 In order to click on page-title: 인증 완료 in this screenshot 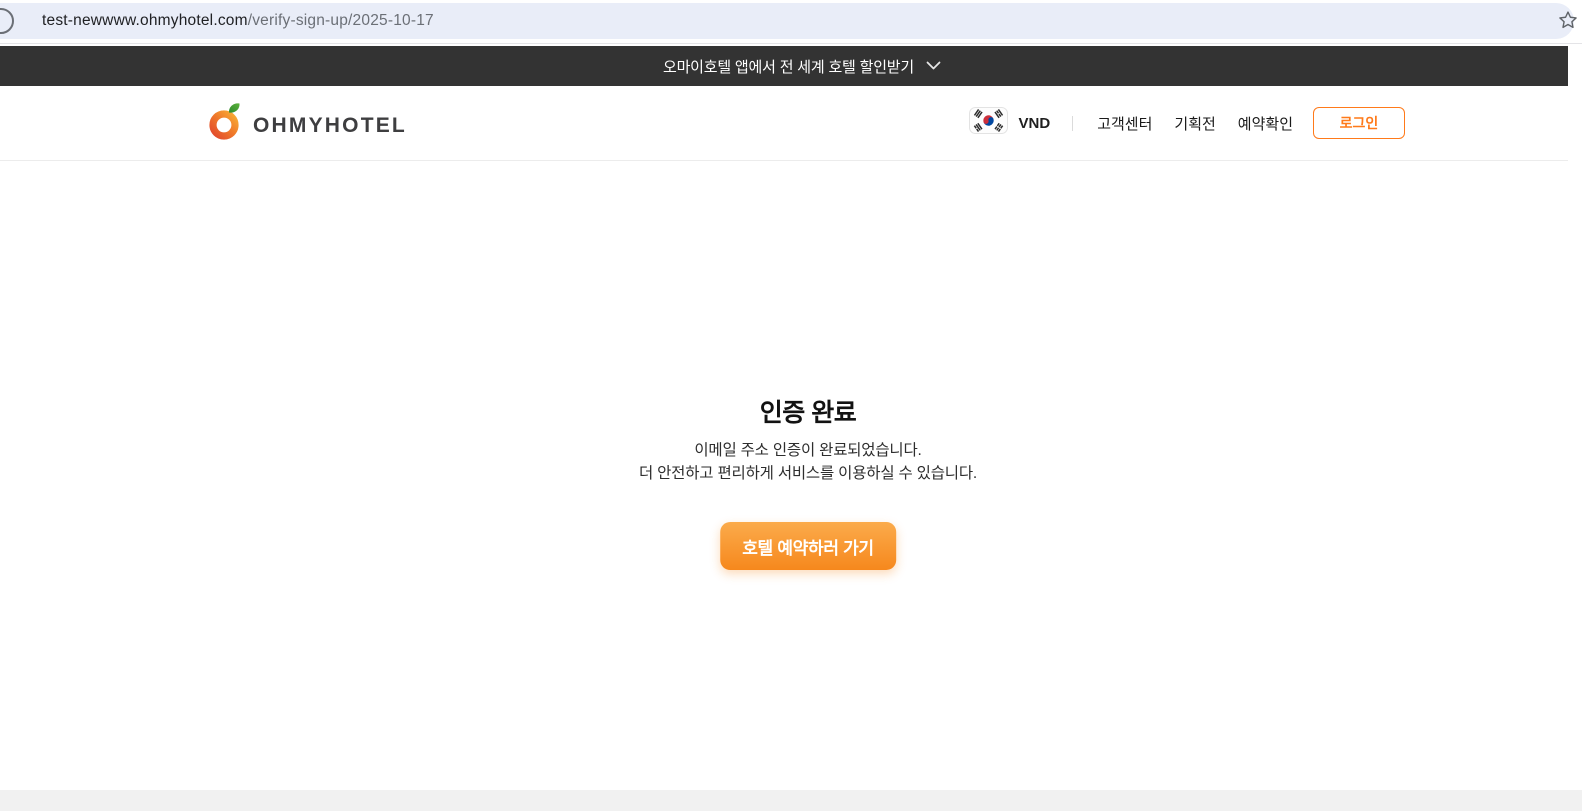, I will do `click(808, 413)`.